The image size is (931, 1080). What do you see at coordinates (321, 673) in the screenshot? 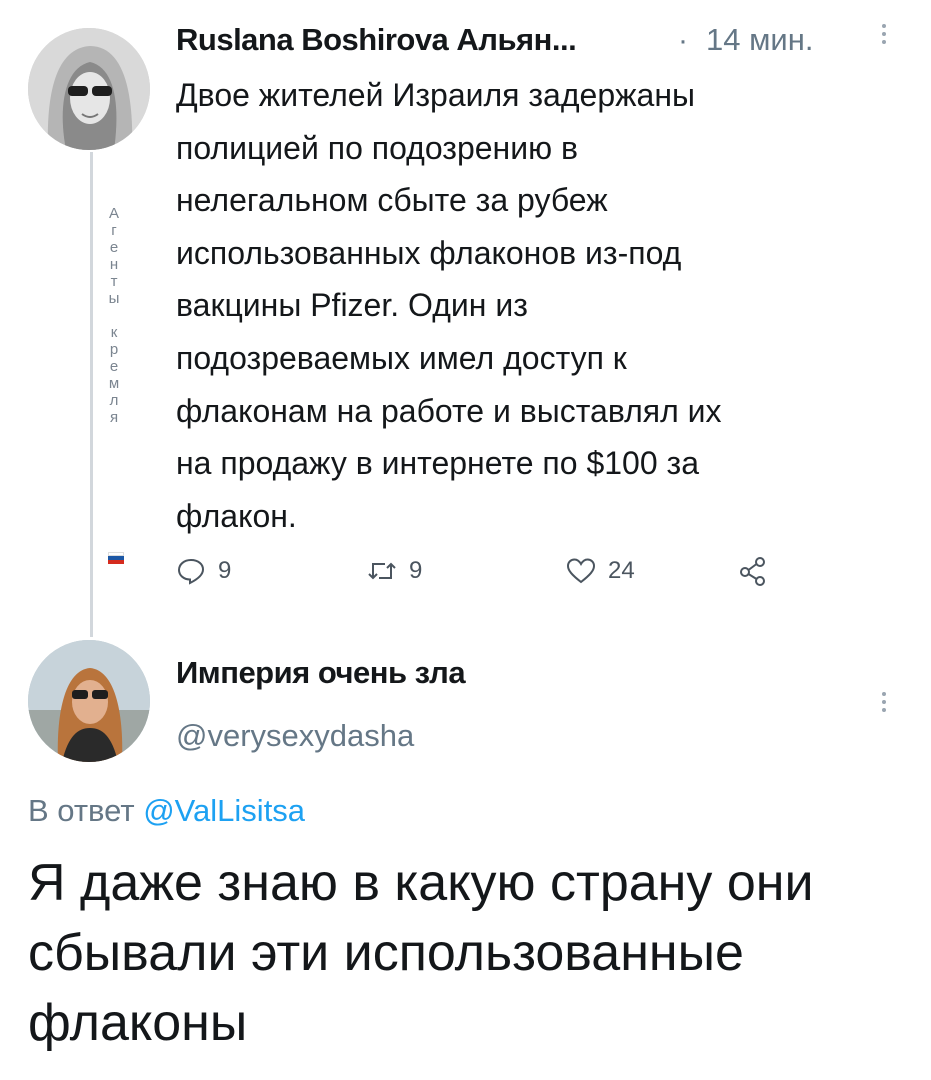
I see `author-name: Империя очень зла` at bounding box center [321, 673].